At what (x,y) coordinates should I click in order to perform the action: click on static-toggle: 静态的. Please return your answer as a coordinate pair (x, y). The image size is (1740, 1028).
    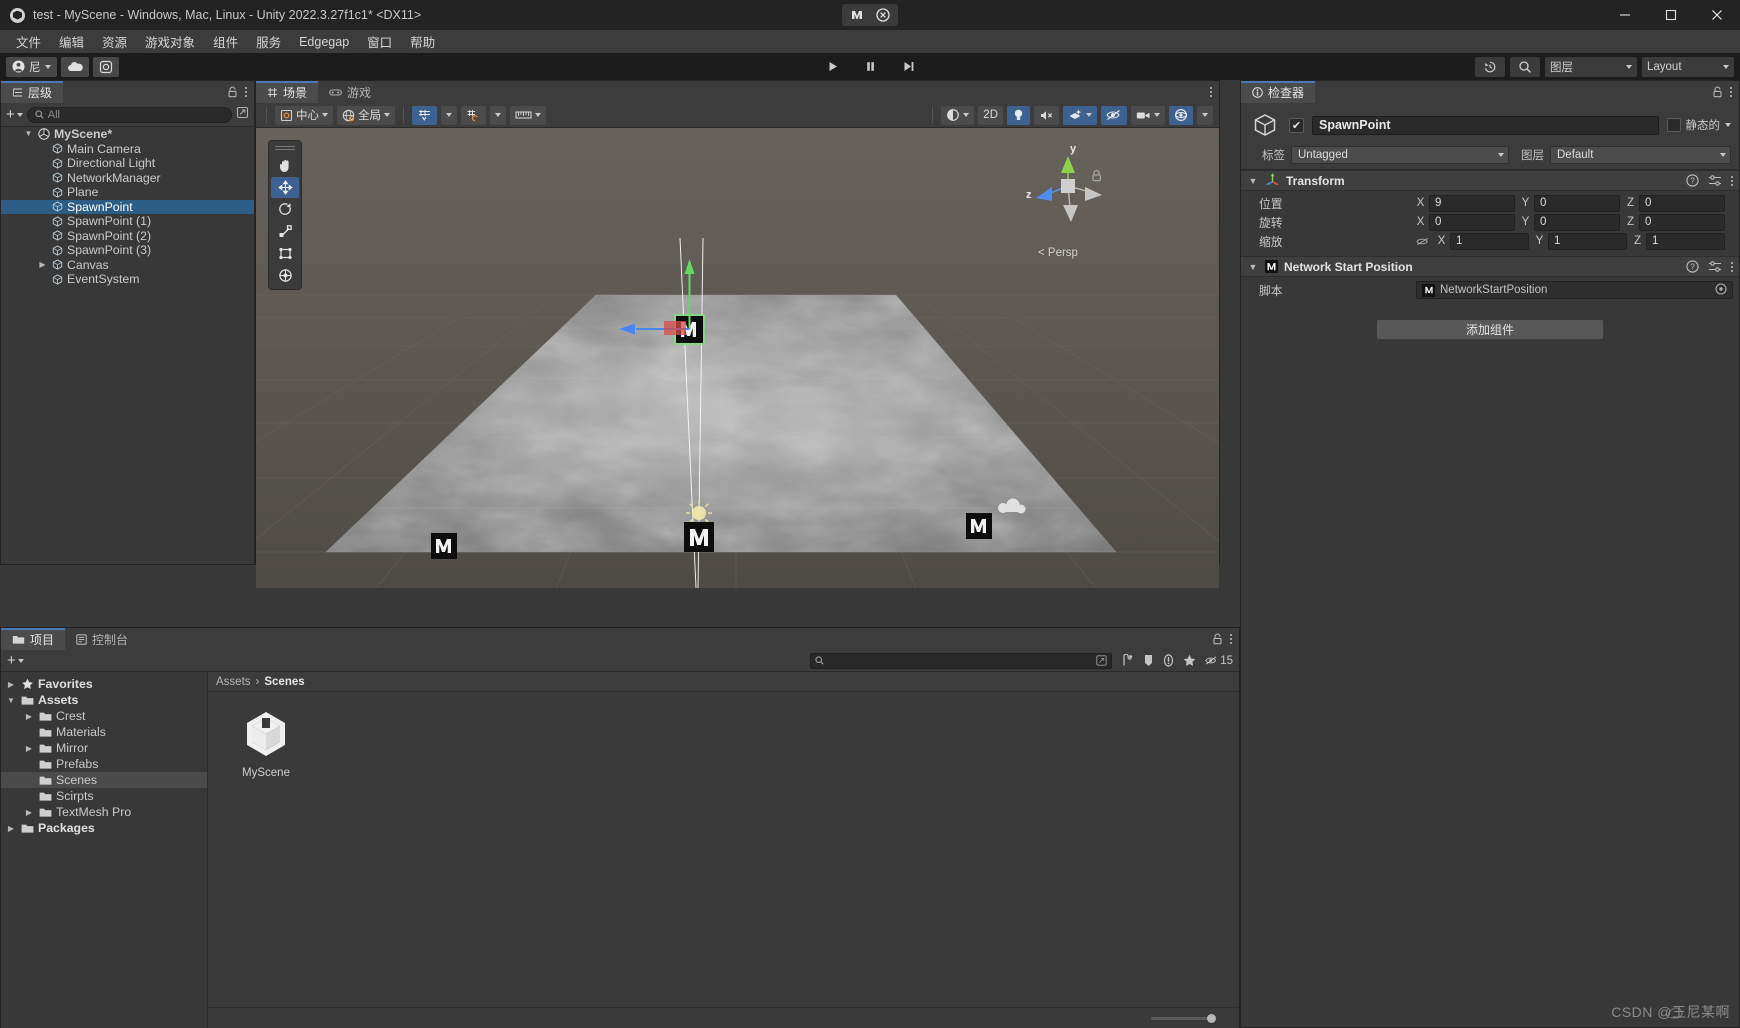
    Looking at the image, I should click on (1698, 125).